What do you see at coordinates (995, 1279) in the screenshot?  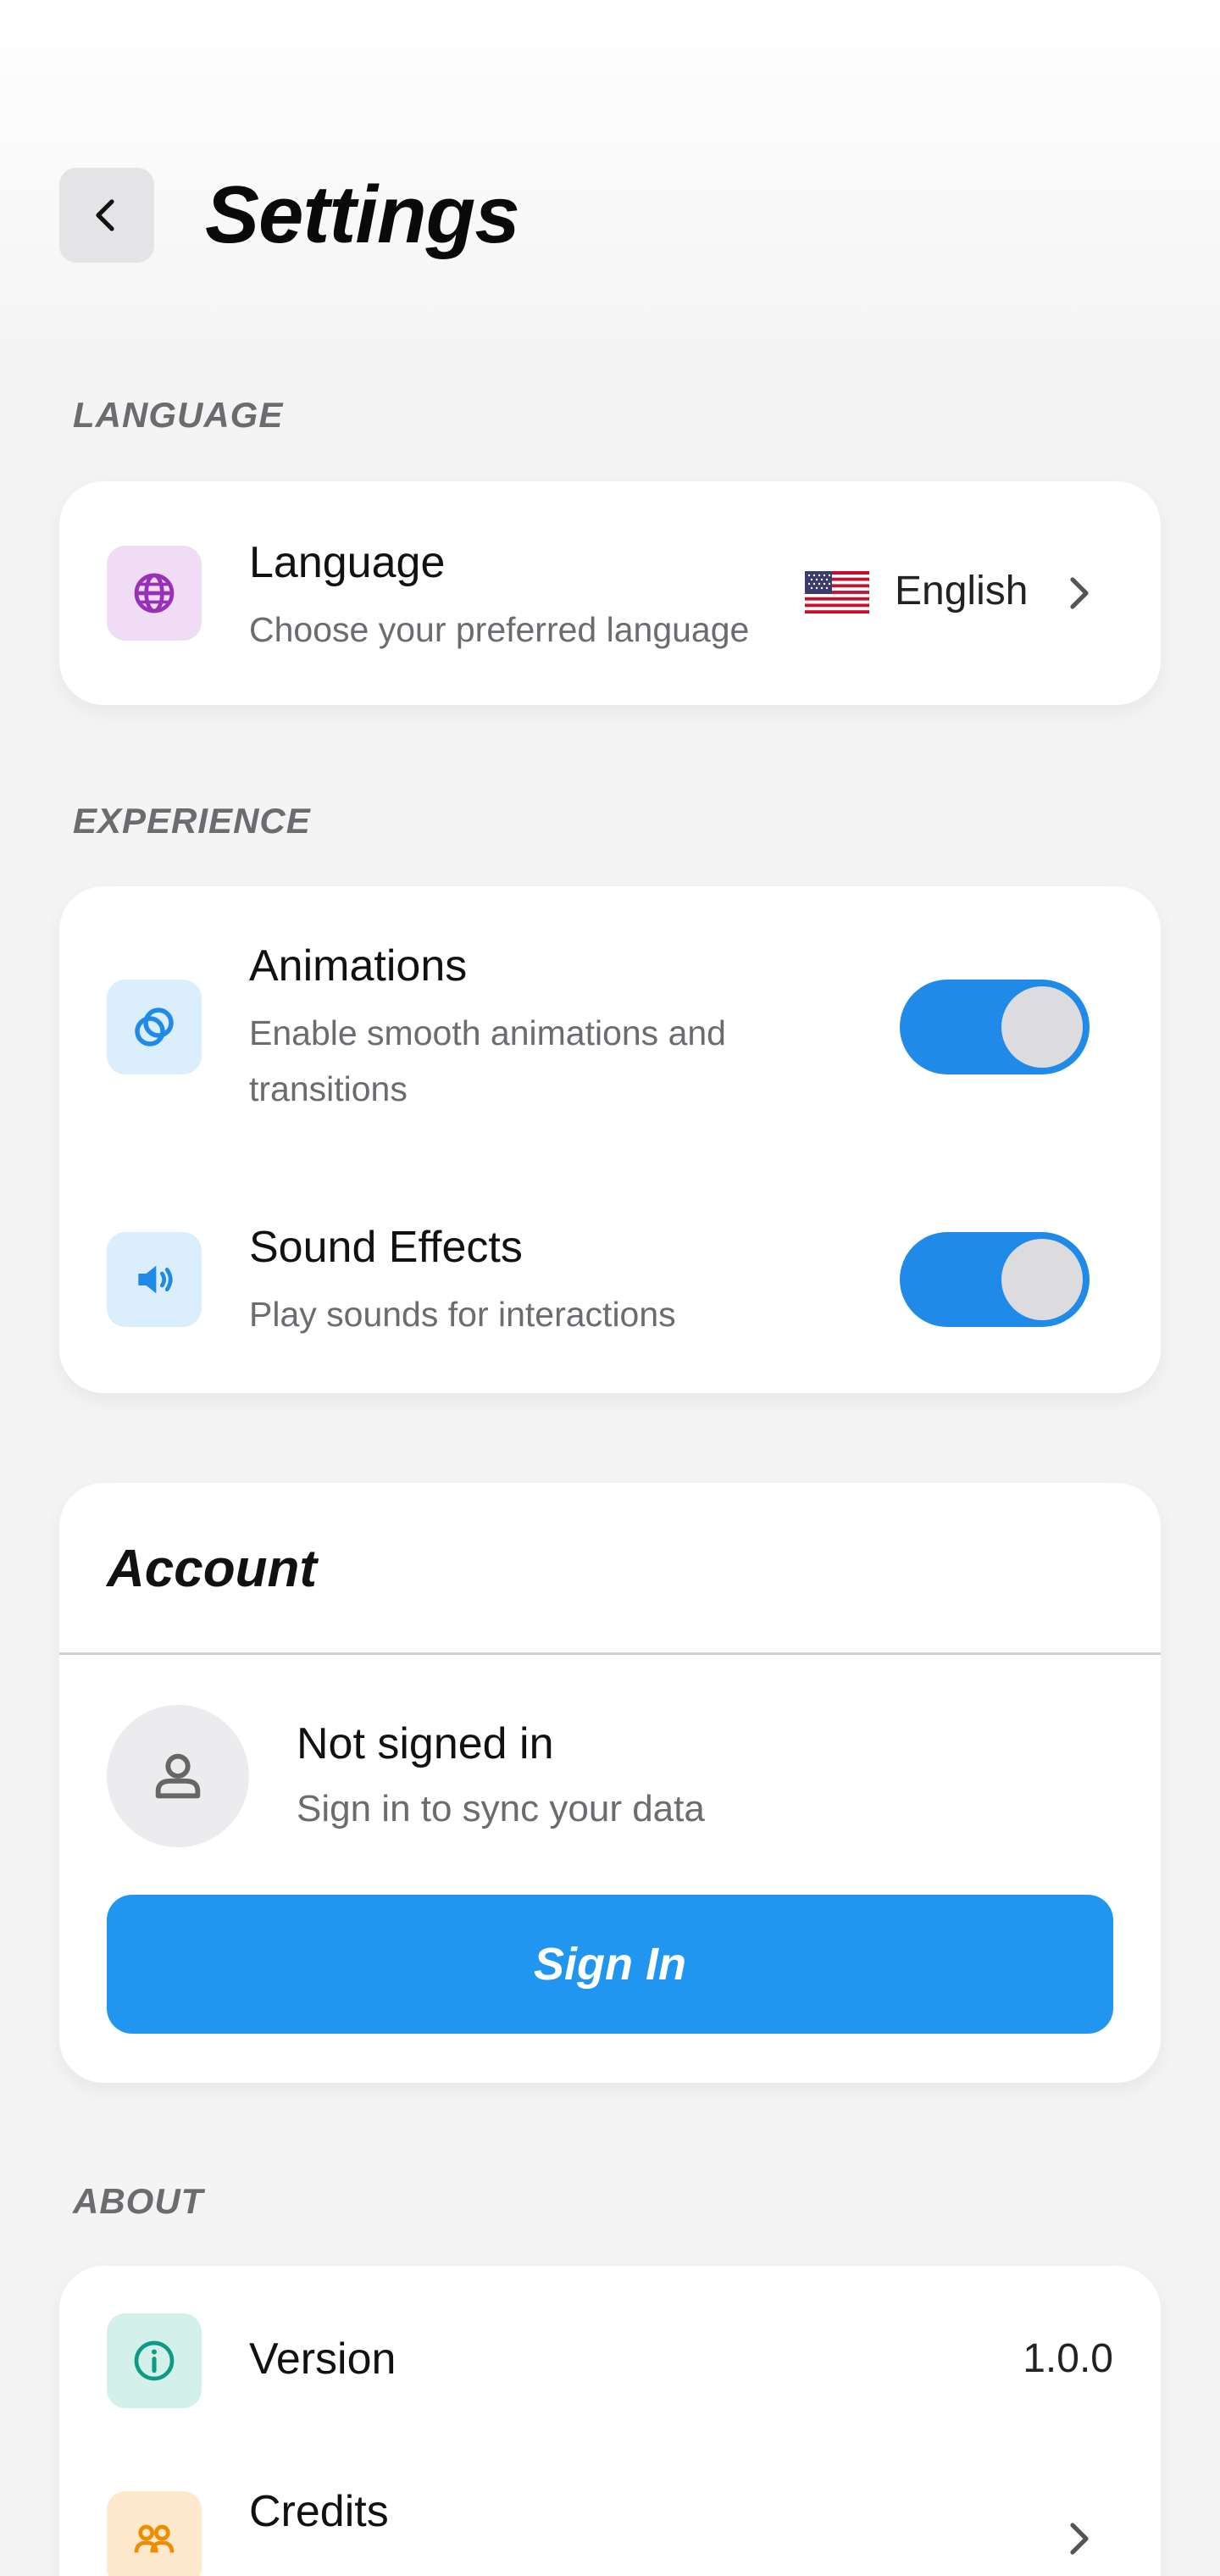 I see `sound-effects-toggle` at bounding box center [995, 1279].